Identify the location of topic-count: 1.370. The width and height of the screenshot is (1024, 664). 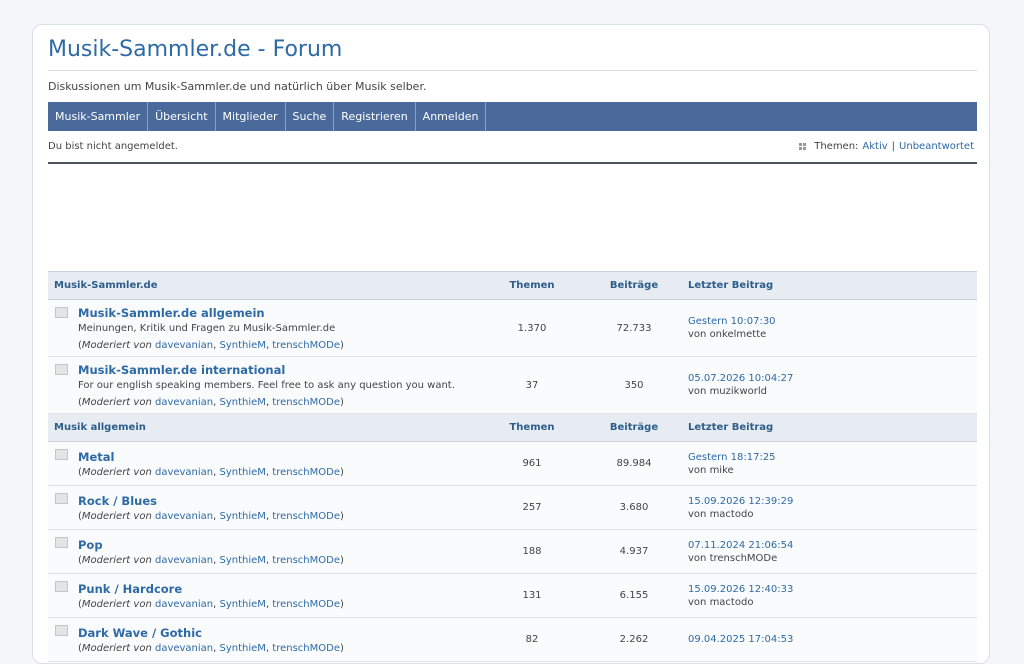
(532, 328).